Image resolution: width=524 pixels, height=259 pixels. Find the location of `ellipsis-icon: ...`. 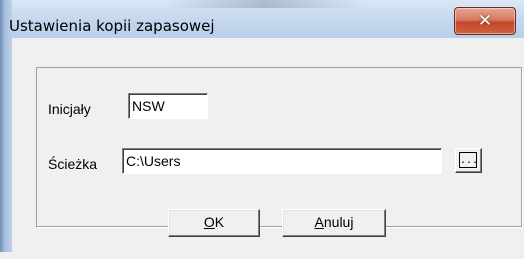

ellipsis-icon: ... is located at coordinates (468, 160).